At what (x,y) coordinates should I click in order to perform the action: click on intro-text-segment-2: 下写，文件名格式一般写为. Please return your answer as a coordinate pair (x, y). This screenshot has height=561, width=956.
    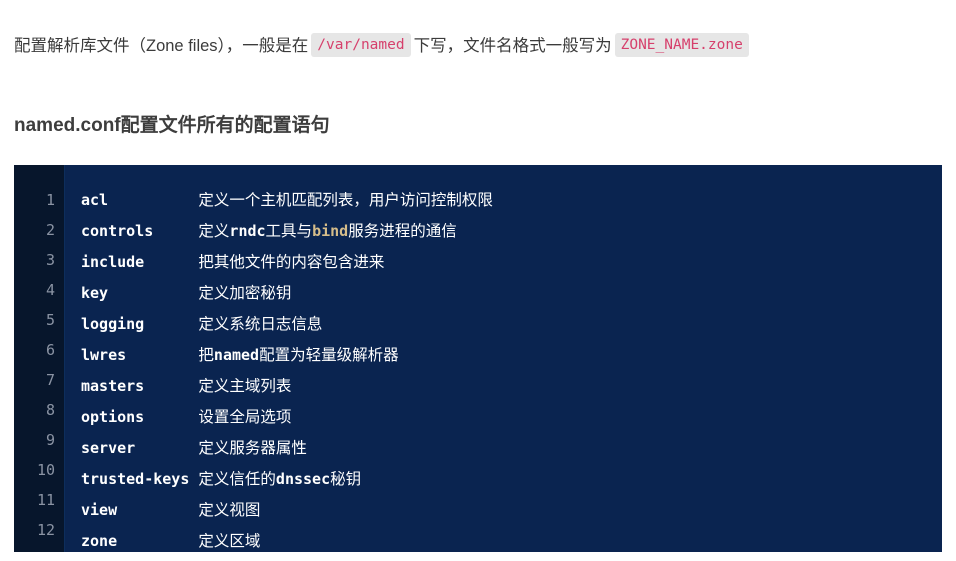
    Looking at the image, I should click on (512, 45).